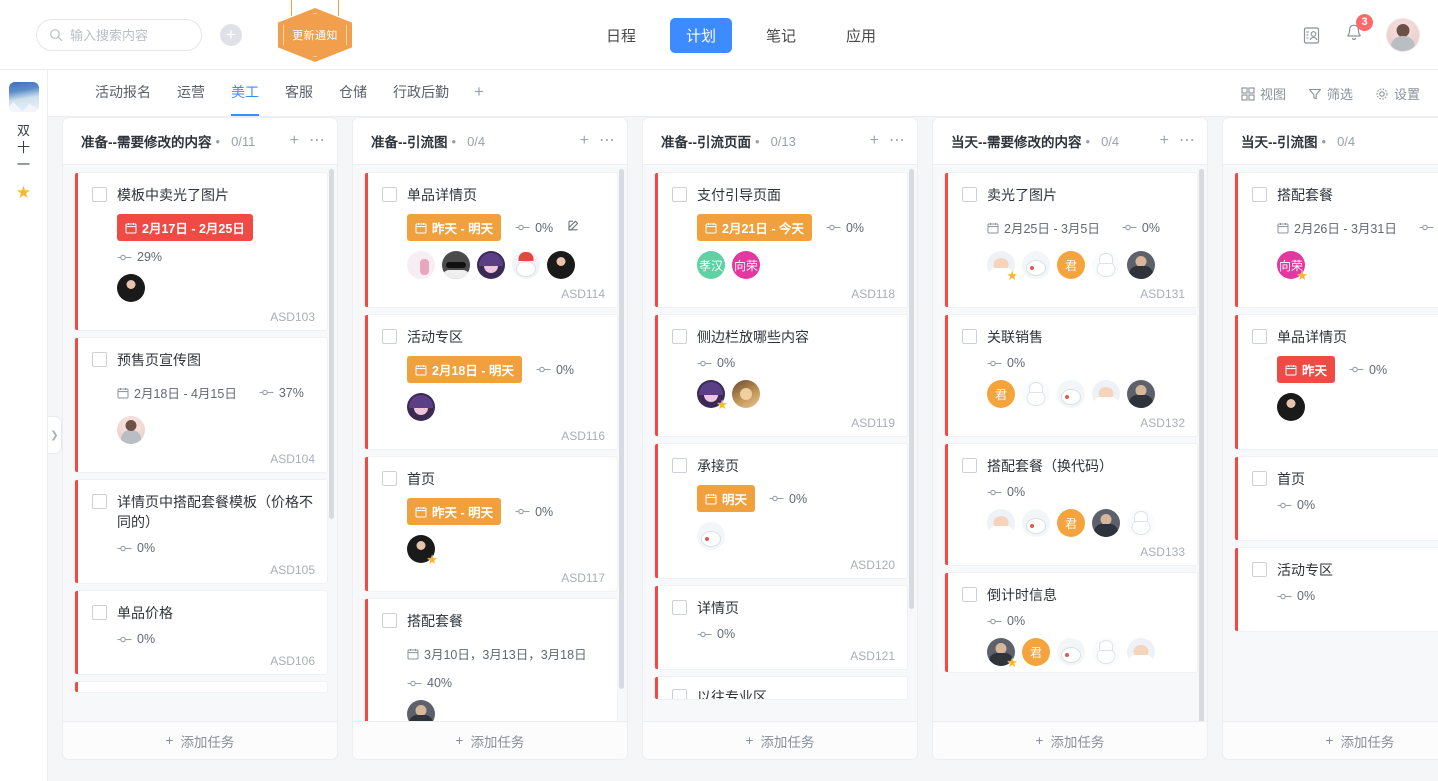  I want to click on project-thumbnail, so click(23, 97).